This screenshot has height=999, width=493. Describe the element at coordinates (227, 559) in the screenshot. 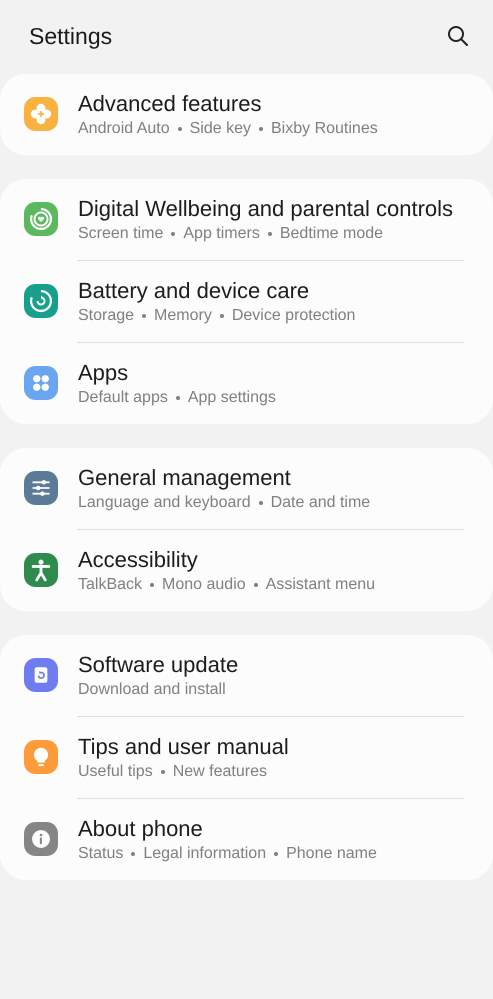

I see `setting-title: Accessibility` at that location.